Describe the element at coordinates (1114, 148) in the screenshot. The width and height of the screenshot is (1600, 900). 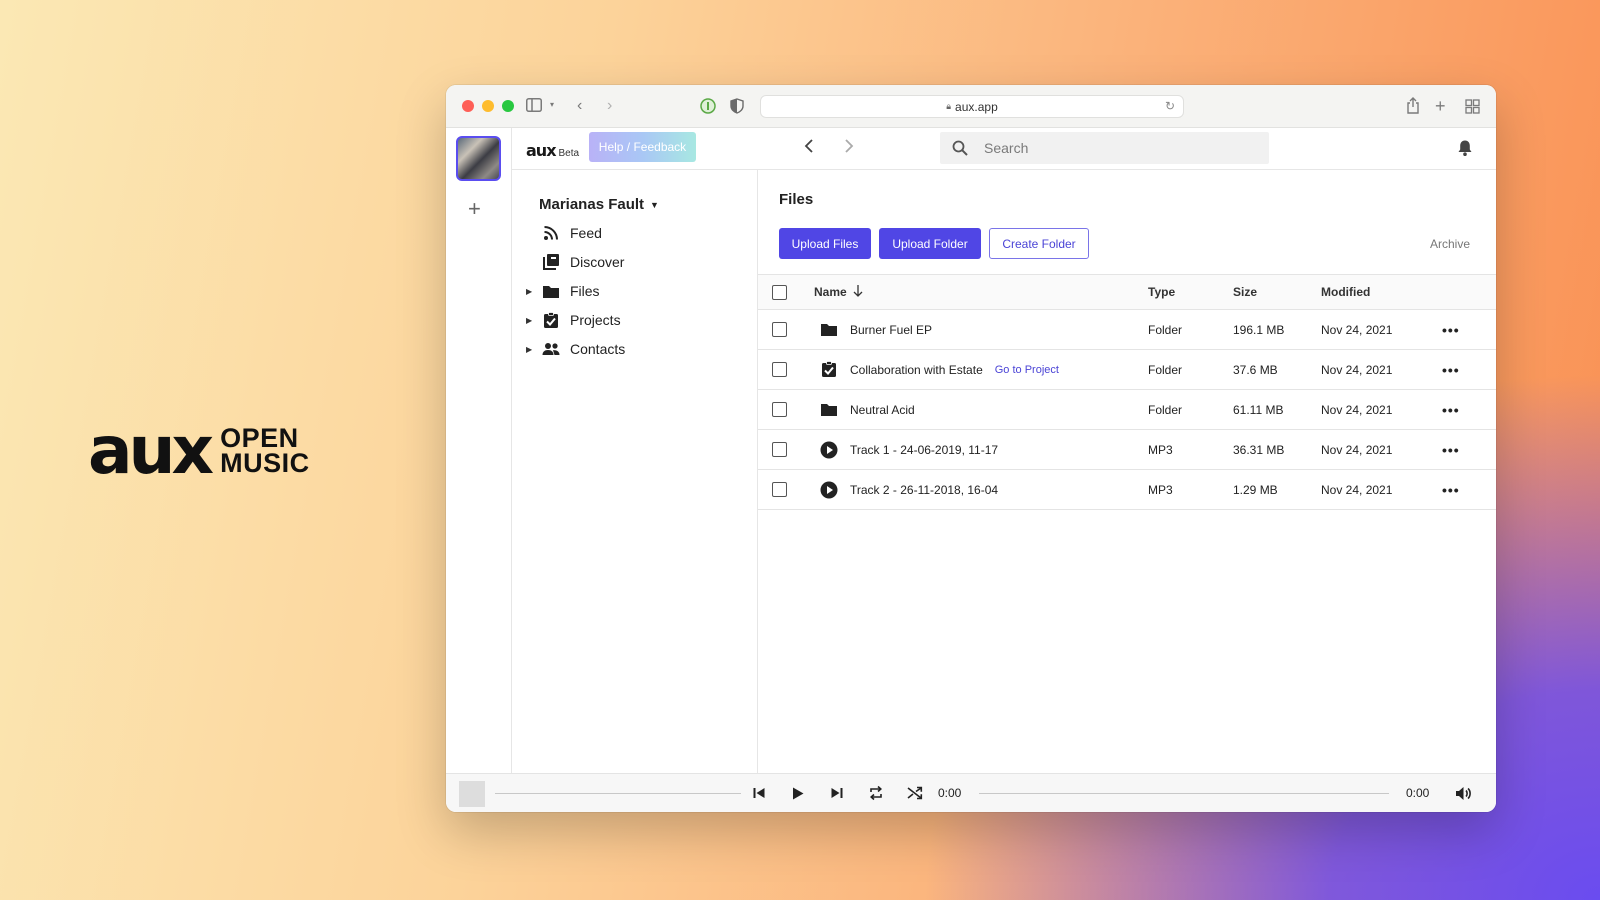
I see `search-input` at that location.